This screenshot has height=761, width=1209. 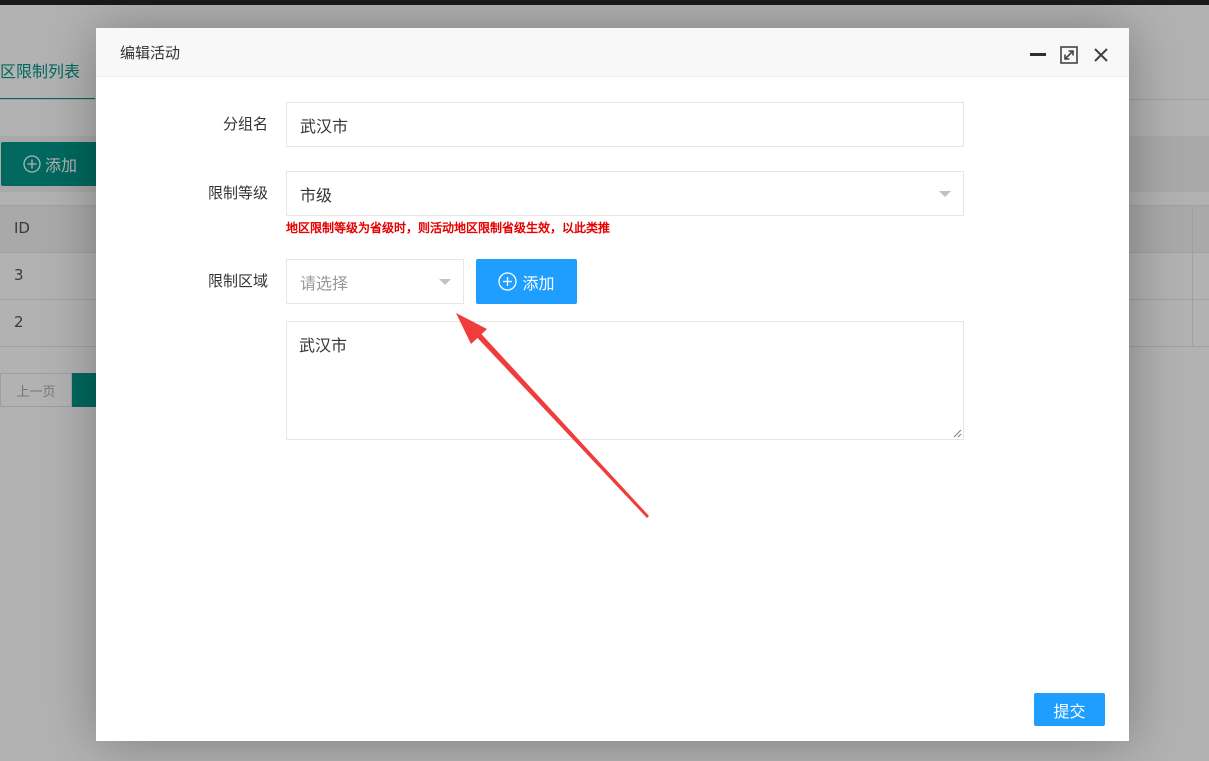 What do you see at coordinates (612, 52) in the screenshot?
I see `dialog-header: 编辑活动` at bounding box center [612, 52].